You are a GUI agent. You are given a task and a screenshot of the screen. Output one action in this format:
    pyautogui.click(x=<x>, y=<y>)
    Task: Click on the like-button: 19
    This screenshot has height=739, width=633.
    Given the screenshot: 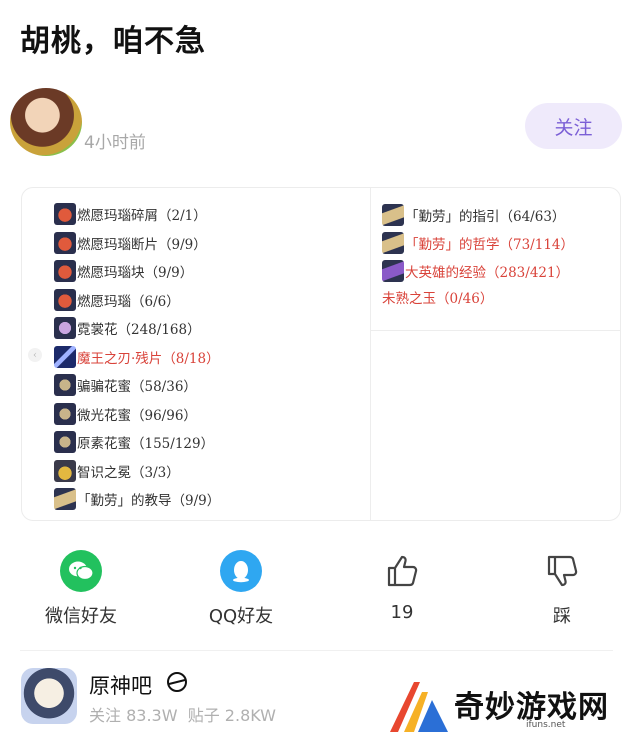 What is the action you would take?
    pyautogui.click(x=402, y=586)
    